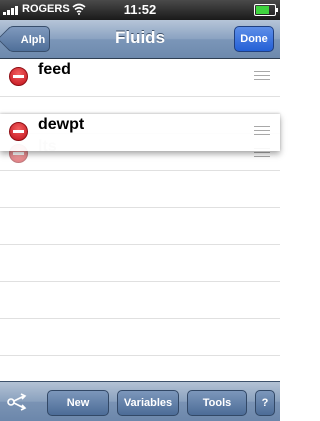  I want to click on variables-button: Variables, so click(148, 403).